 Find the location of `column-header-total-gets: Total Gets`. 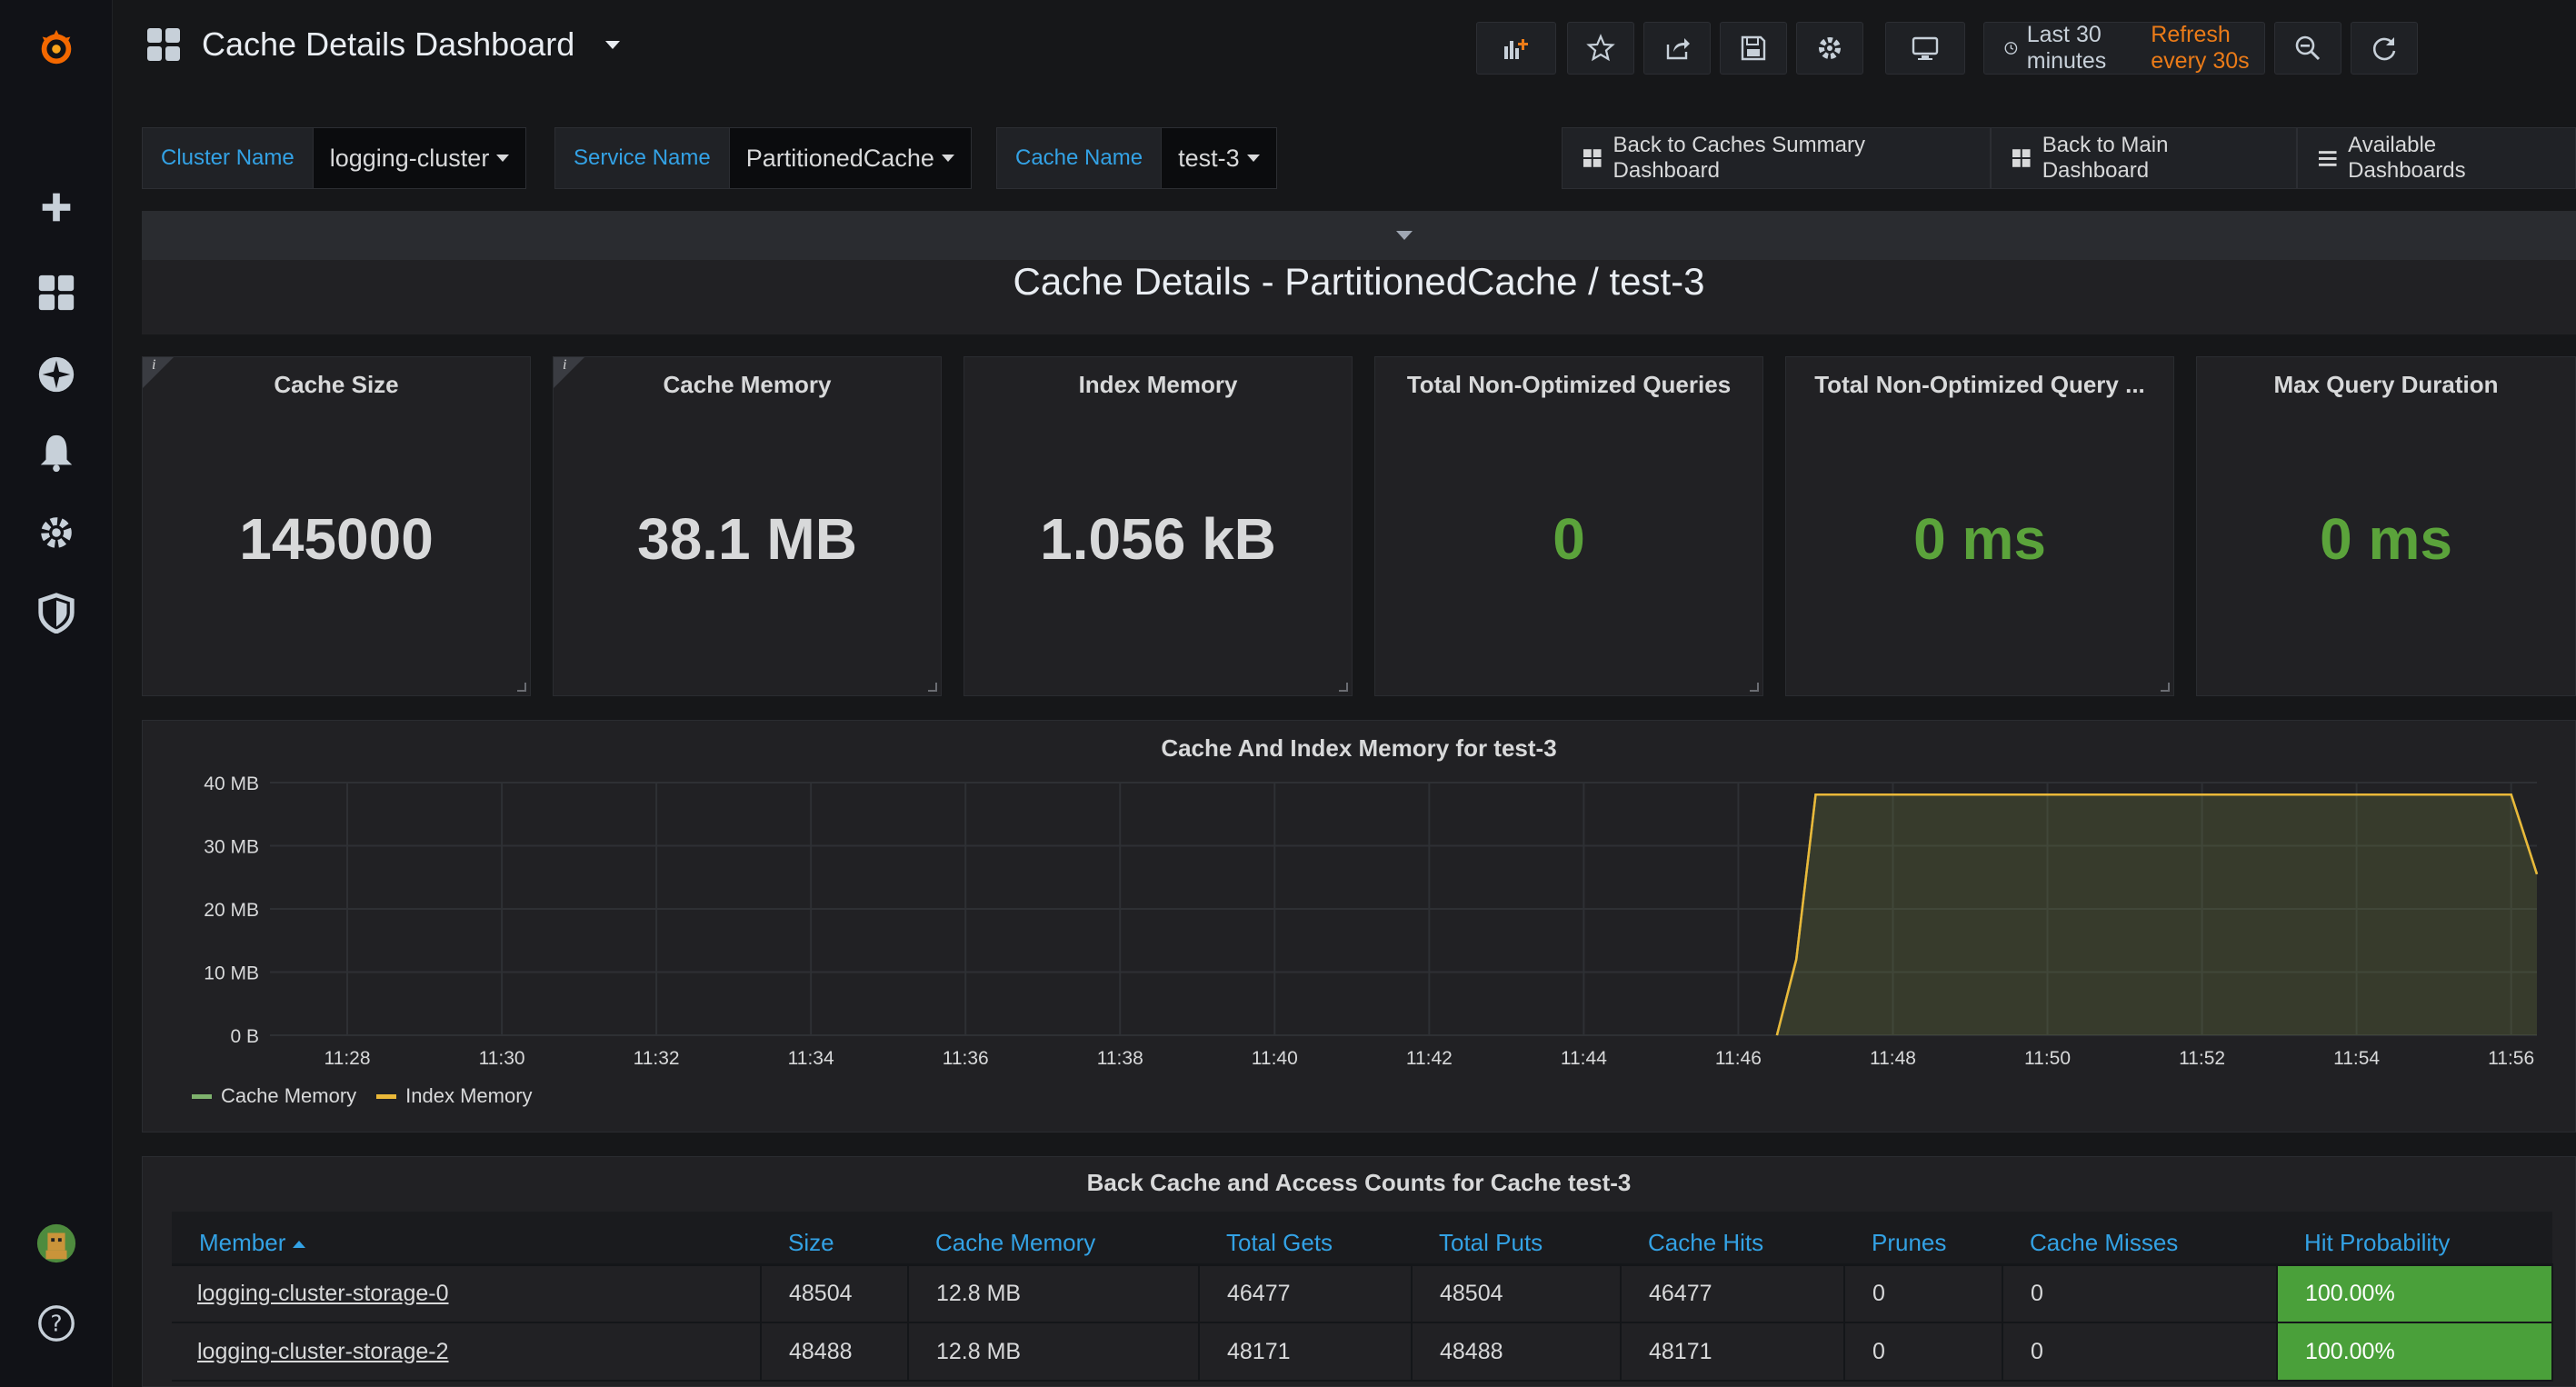

column-header-total-gets: Total Gets is located at coordinates (1305, 1239).